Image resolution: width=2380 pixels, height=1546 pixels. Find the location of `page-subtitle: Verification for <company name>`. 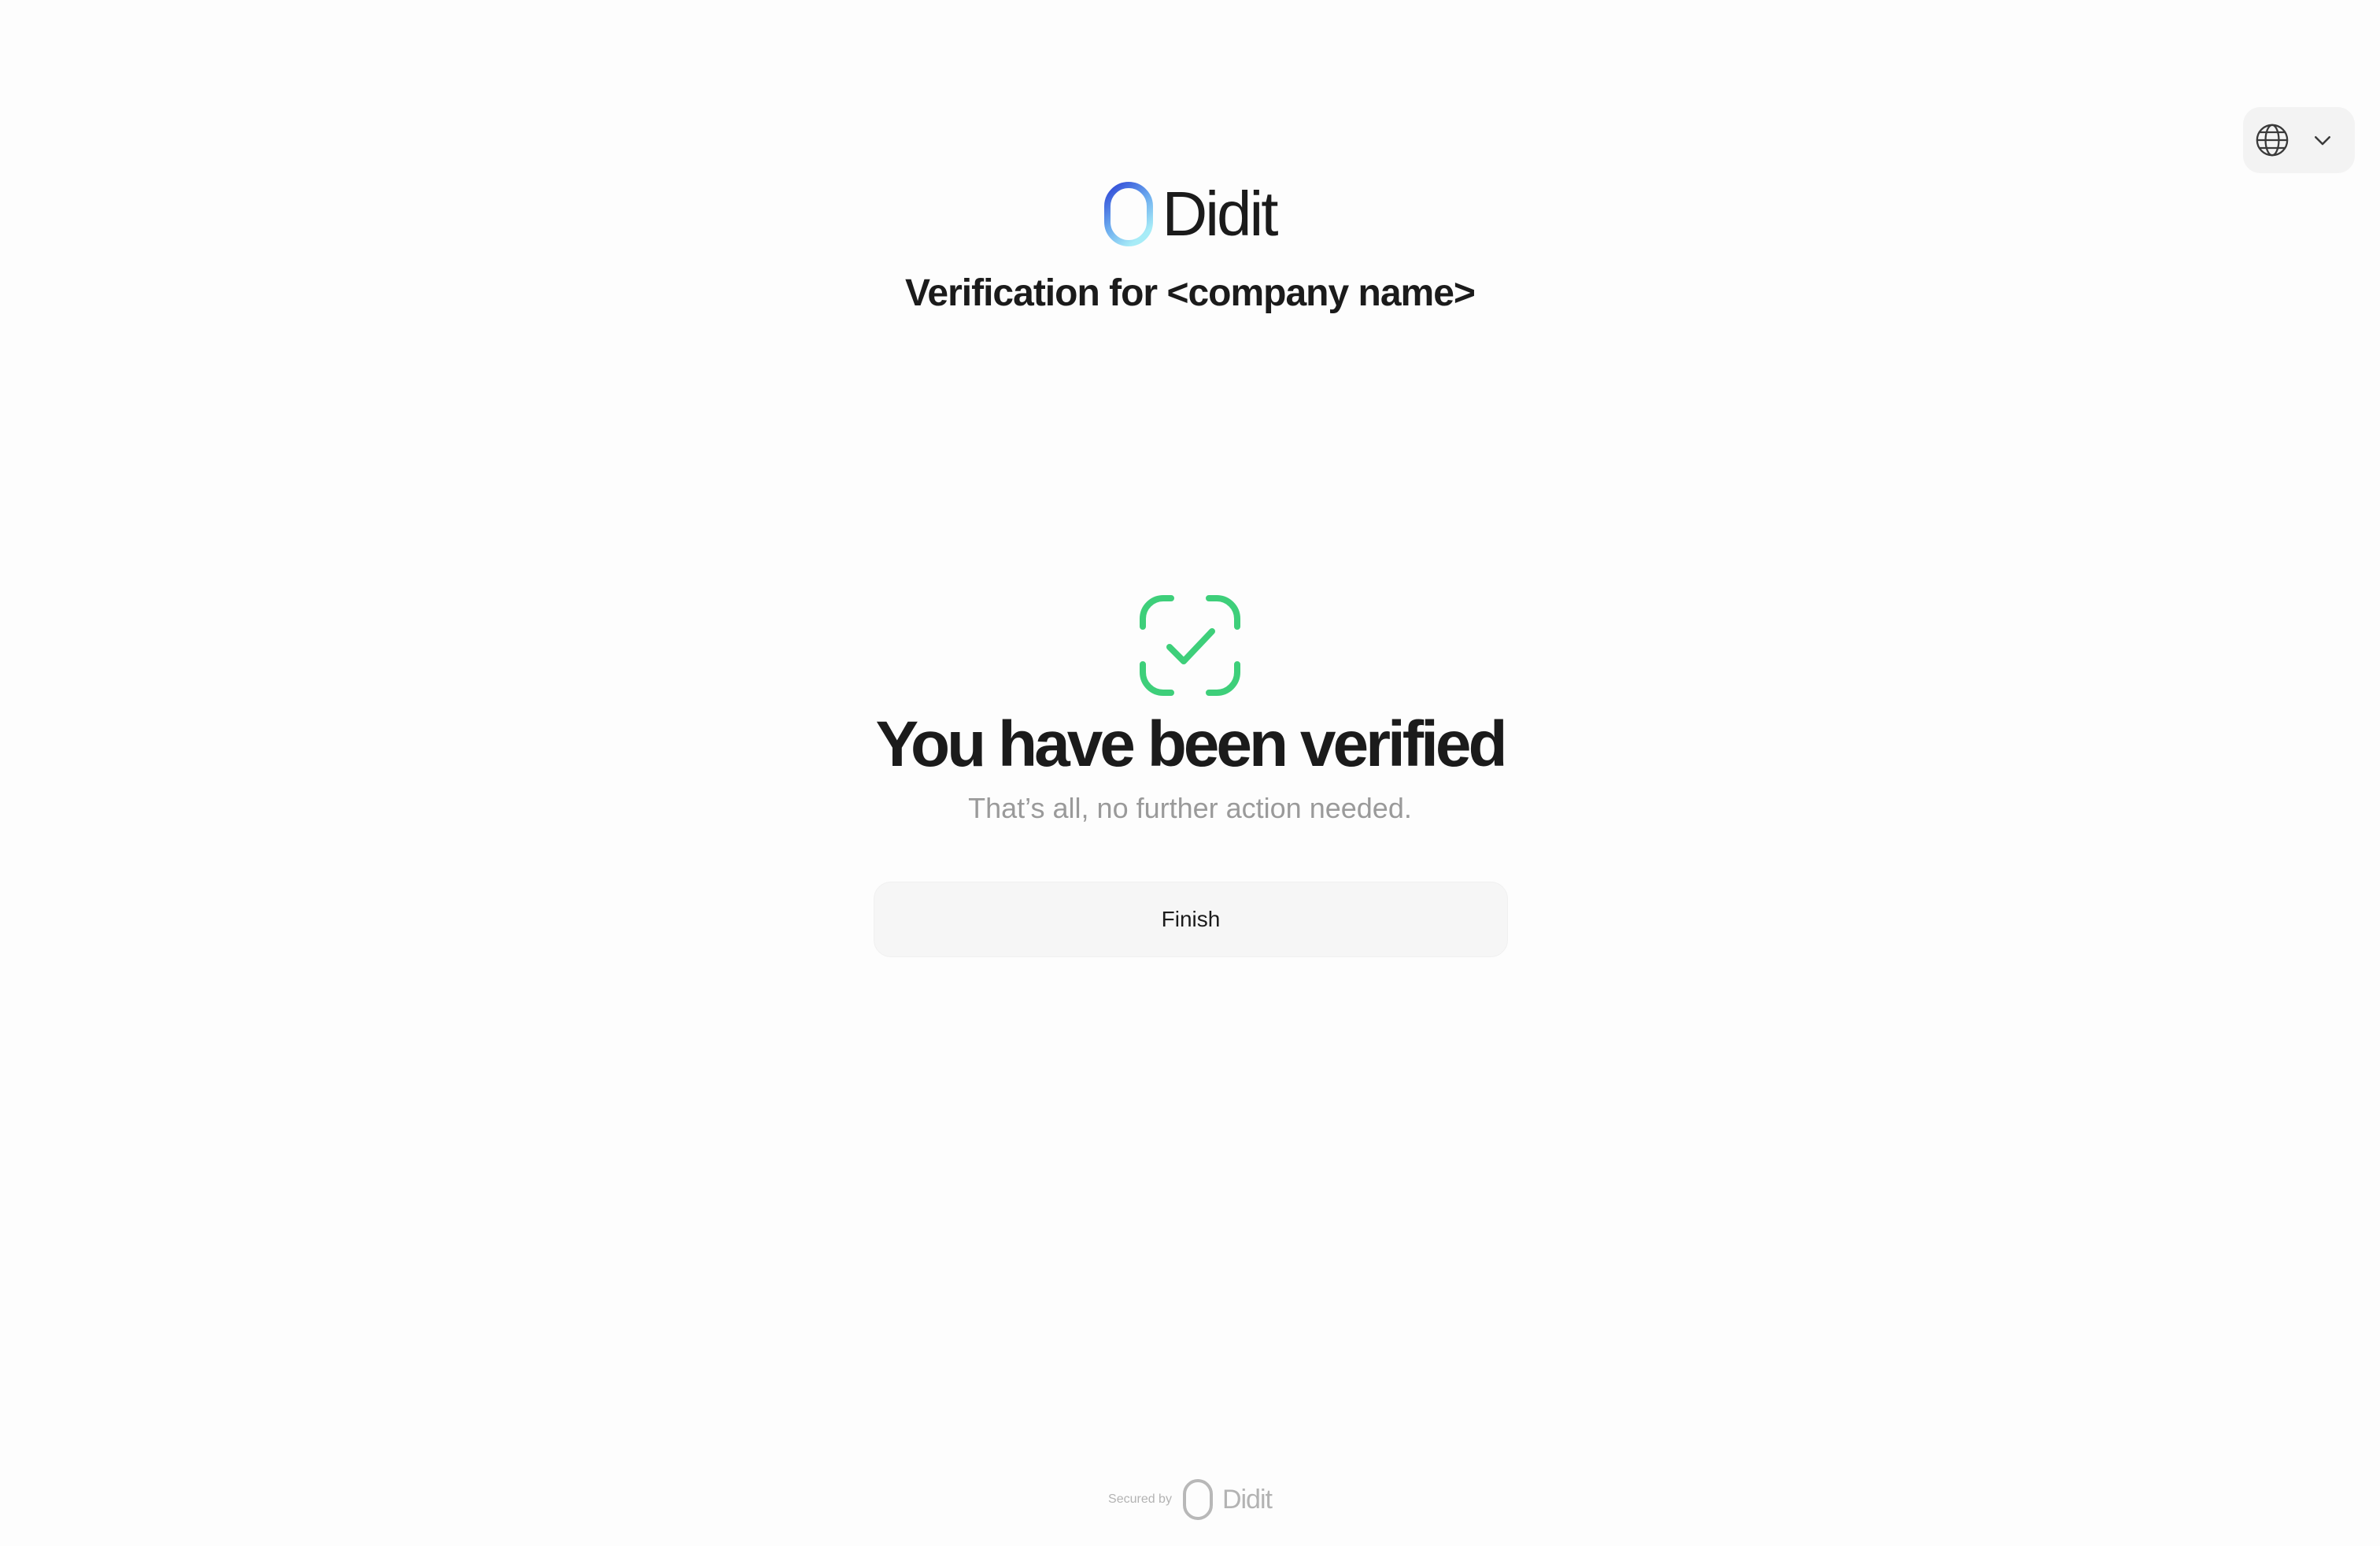

page-subtitle: Verification for <company name> is located at coordinates (1190, 293).